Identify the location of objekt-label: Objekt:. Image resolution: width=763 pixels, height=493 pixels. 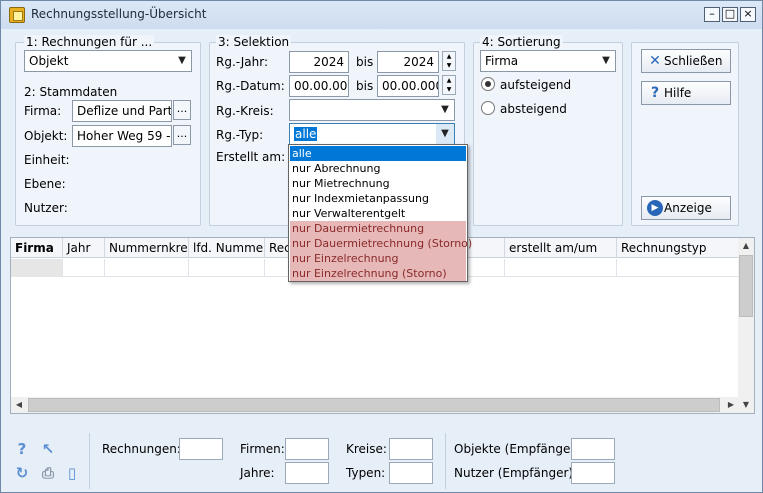
(46, 136).